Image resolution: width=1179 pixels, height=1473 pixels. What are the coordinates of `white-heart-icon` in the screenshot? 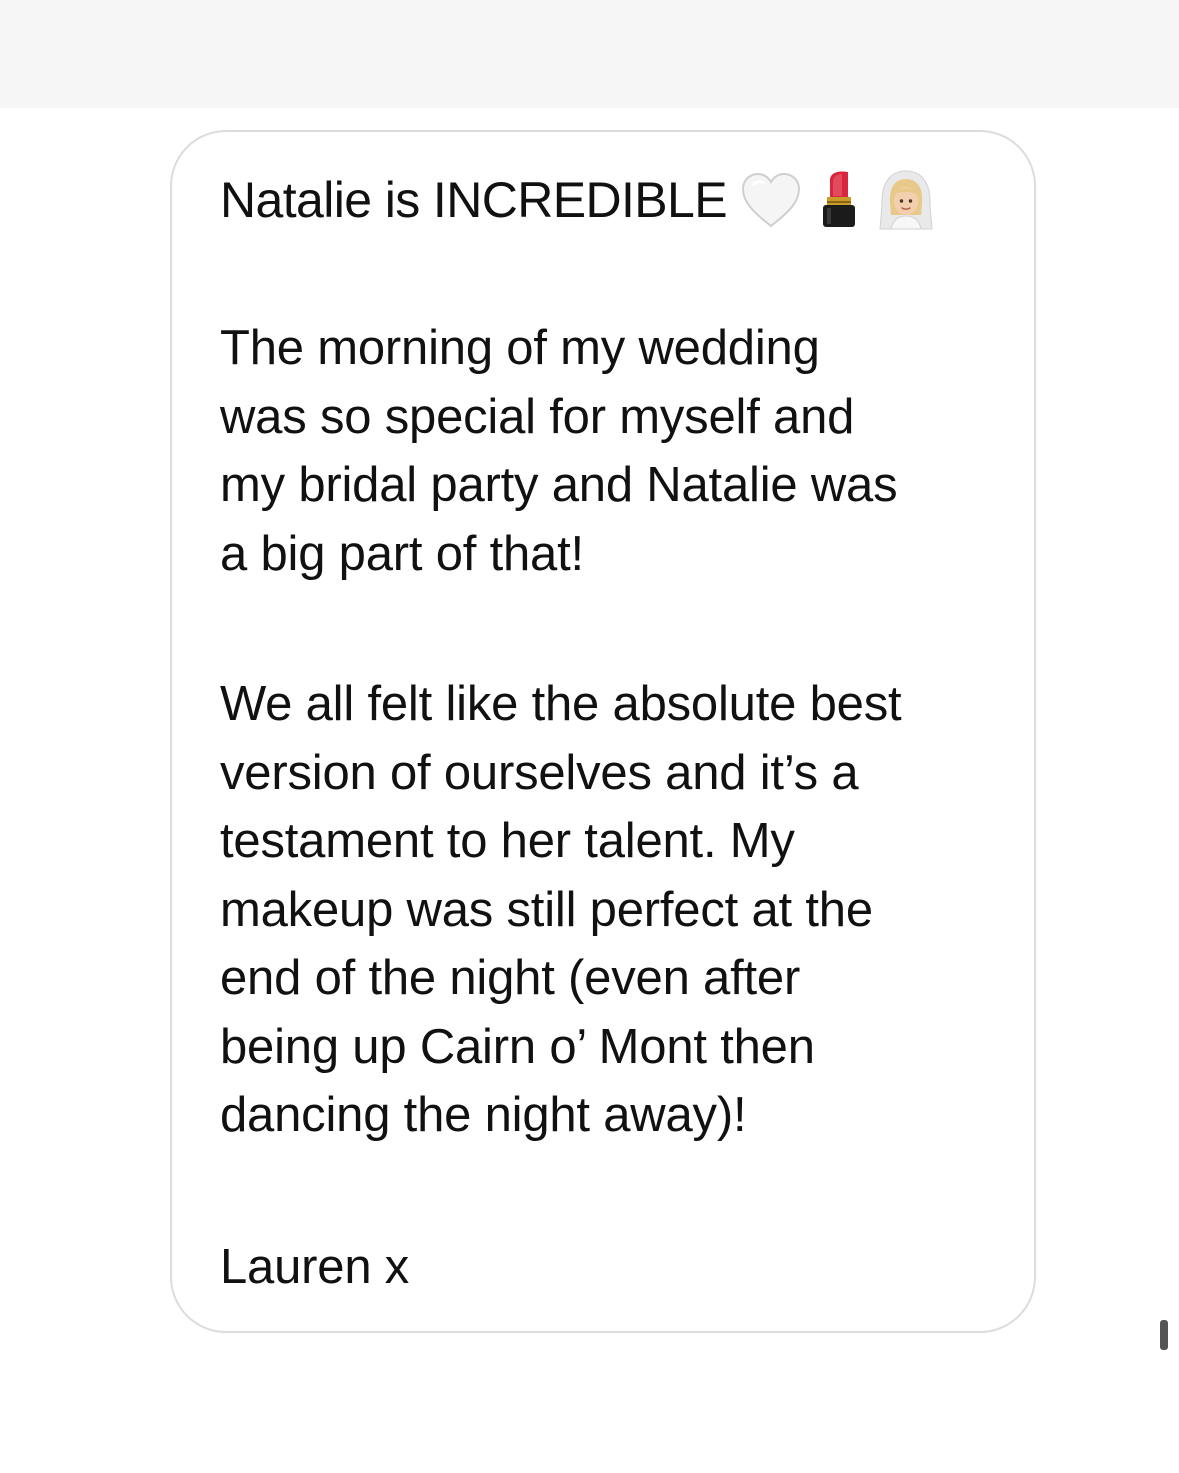 It's located at (771, 200).